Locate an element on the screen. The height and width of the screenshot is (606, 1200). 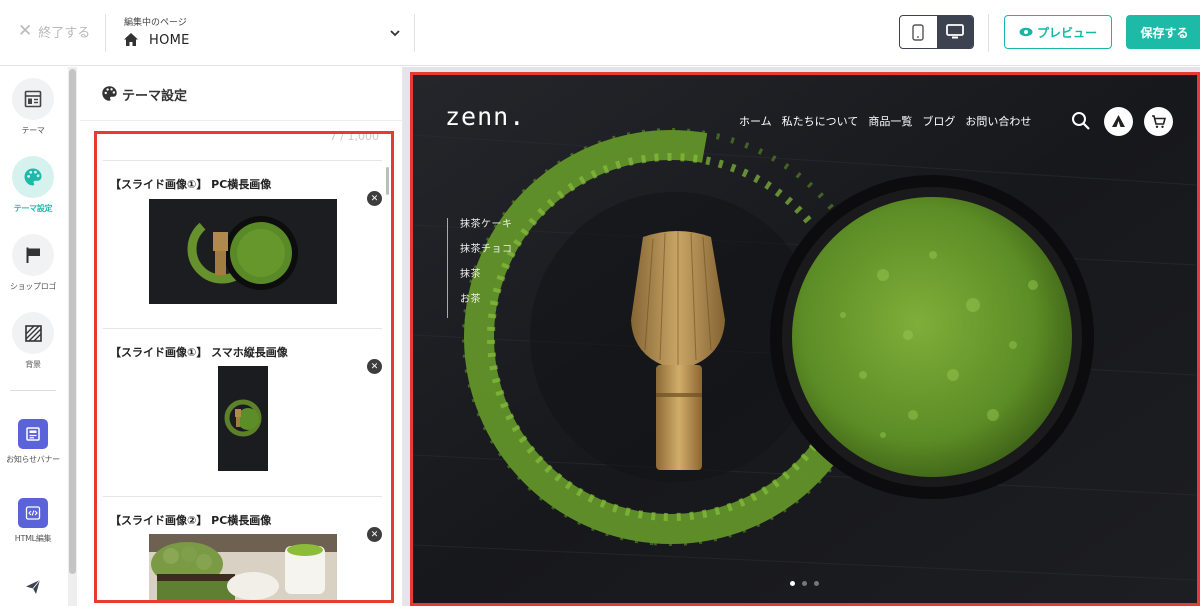
send-button is located at coordinates (33, 589).